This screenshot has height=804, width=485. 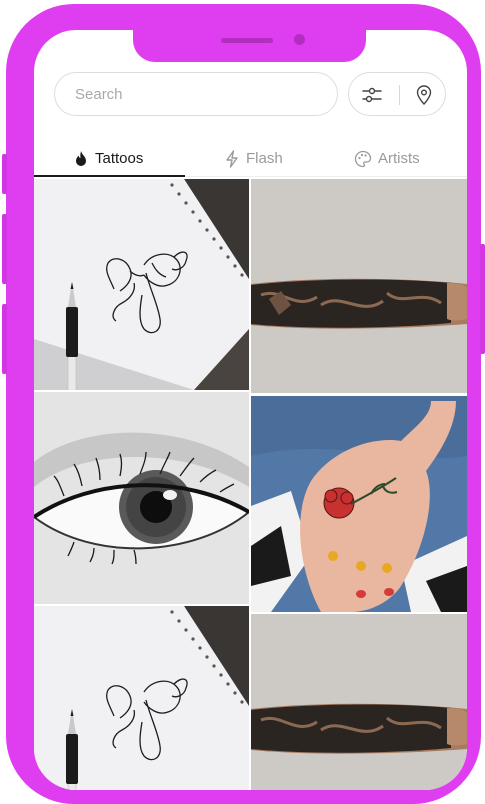 What do you see at coordinates (232, 158) in the screenshot?
I see `lightning-icon` at bounding box center [232, 158].